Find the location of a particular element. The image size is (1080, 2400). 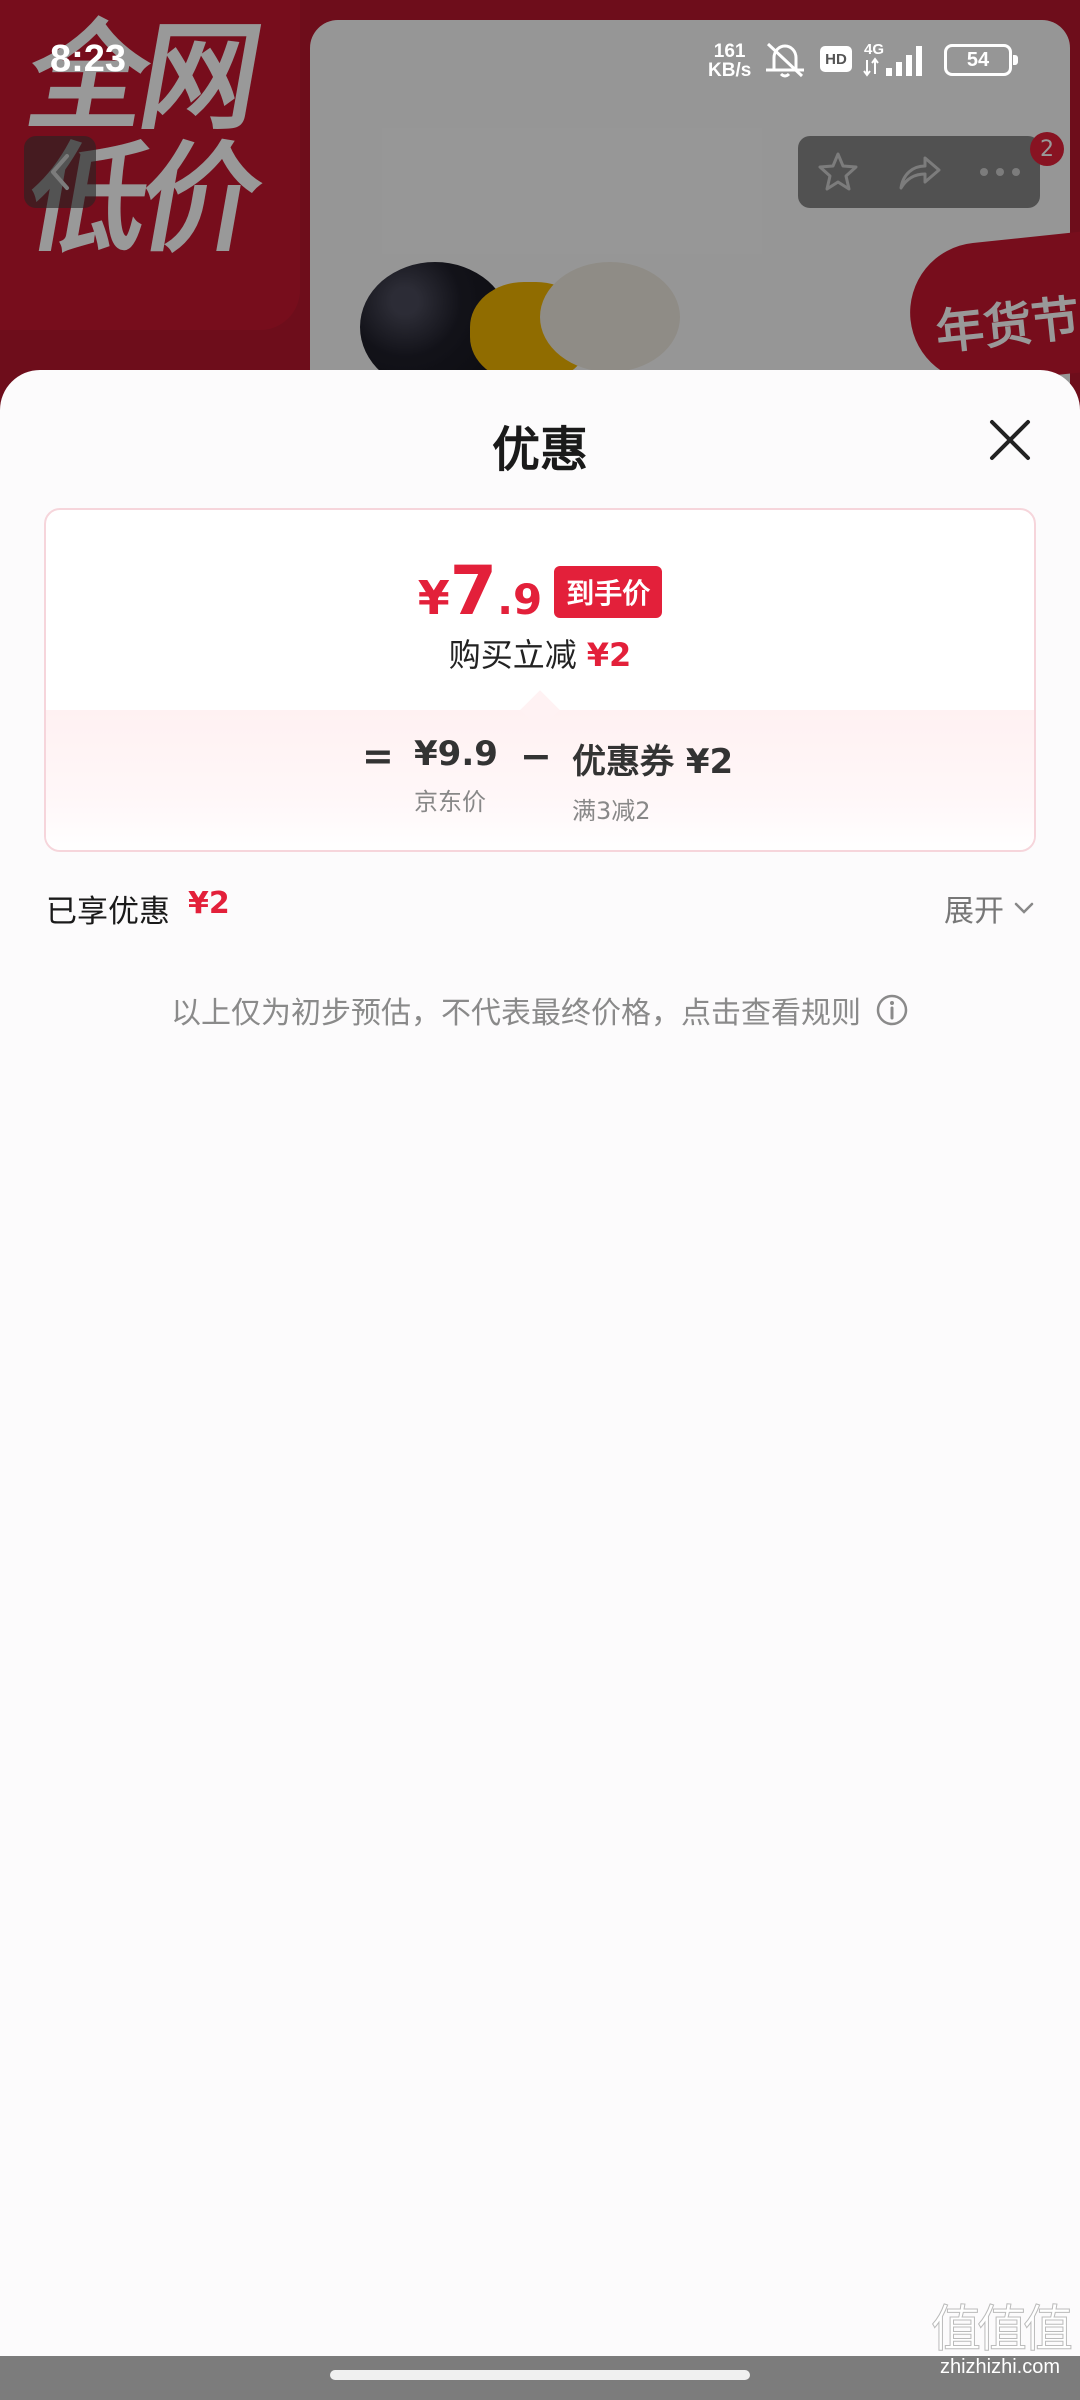

watermark-logo: 值值值 is located at coordinates (1002, 2329).